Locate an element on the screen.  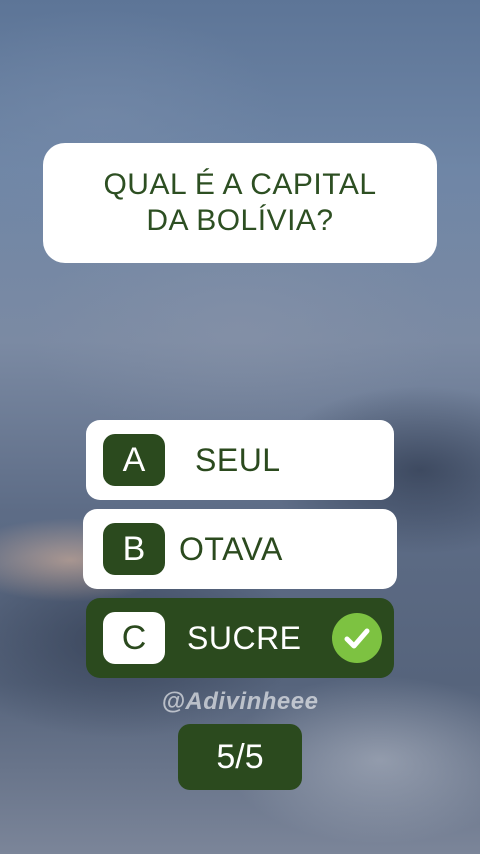
option-a-button: A SEUL is located at coordinates (240, 460).